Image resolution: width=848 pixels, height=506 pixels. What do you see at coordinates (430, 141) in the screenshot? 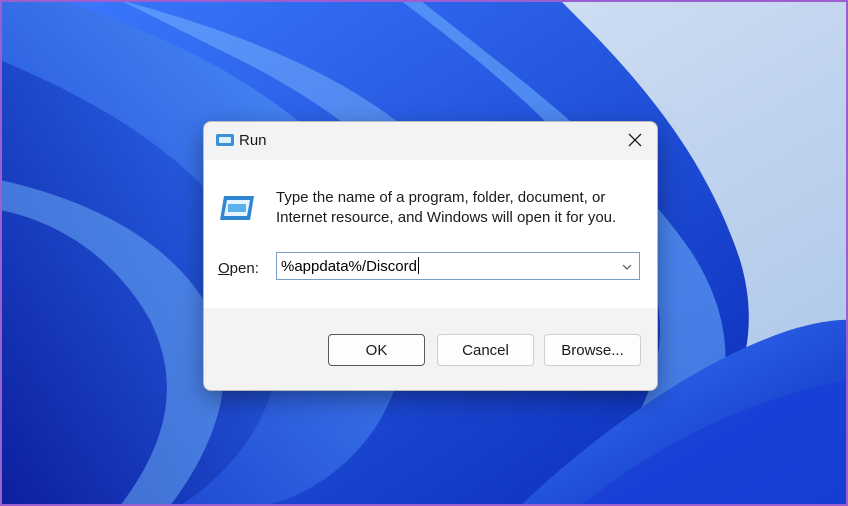
I see `title-bar: Run` at bounding box center [430, 141].